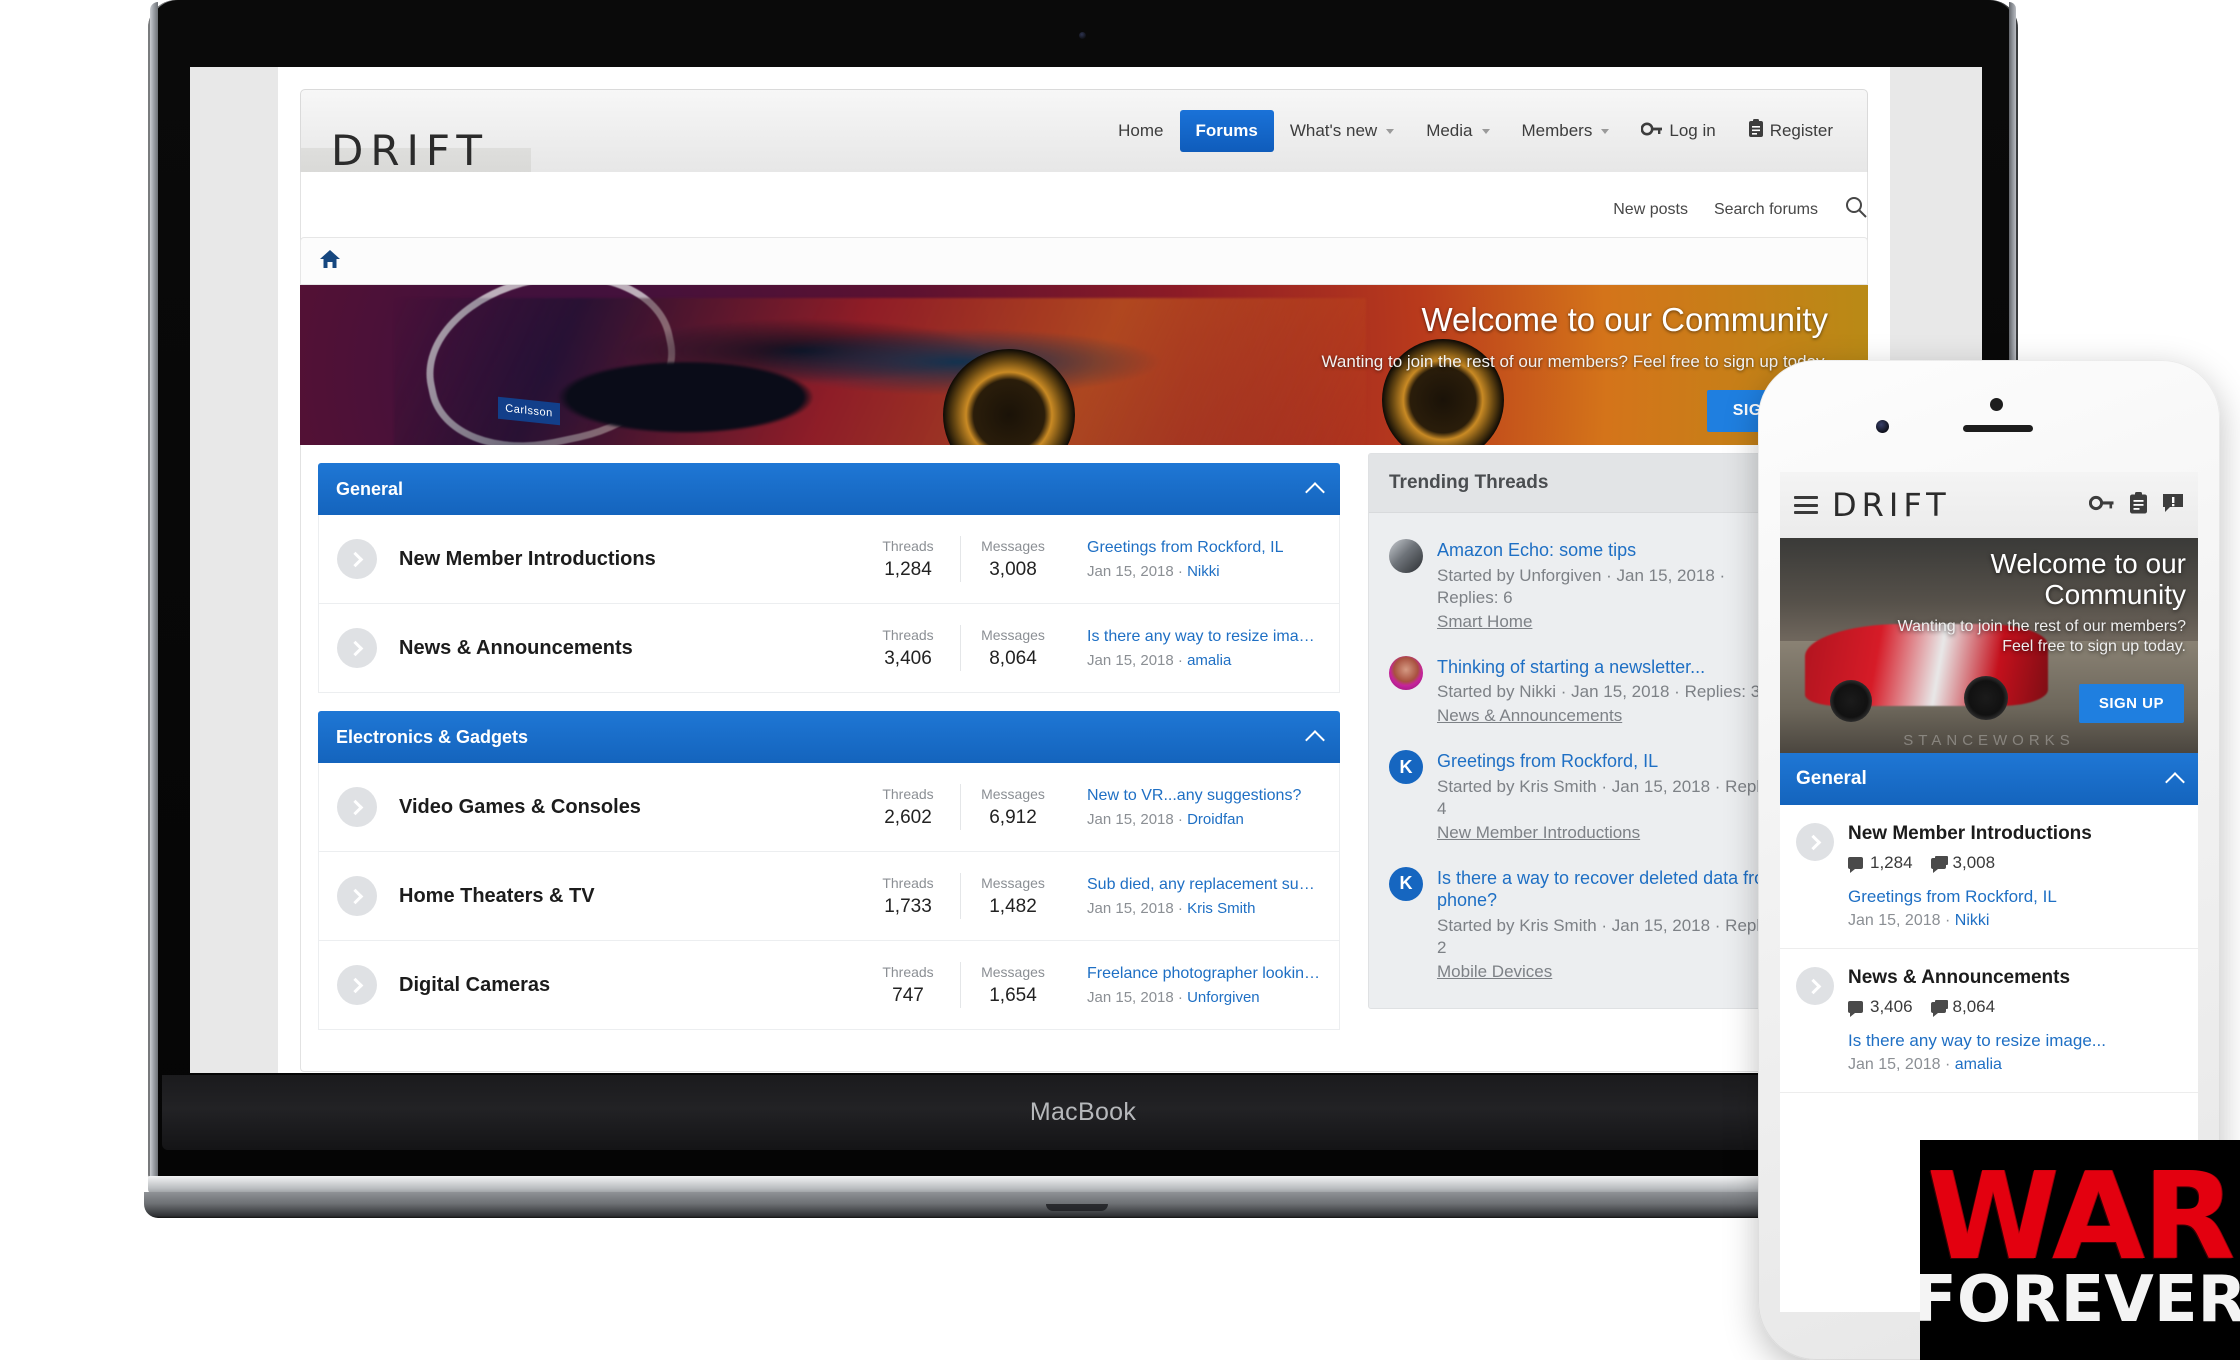  I want to click on forum-title: Home Theaters & TV, so click(629, 896).